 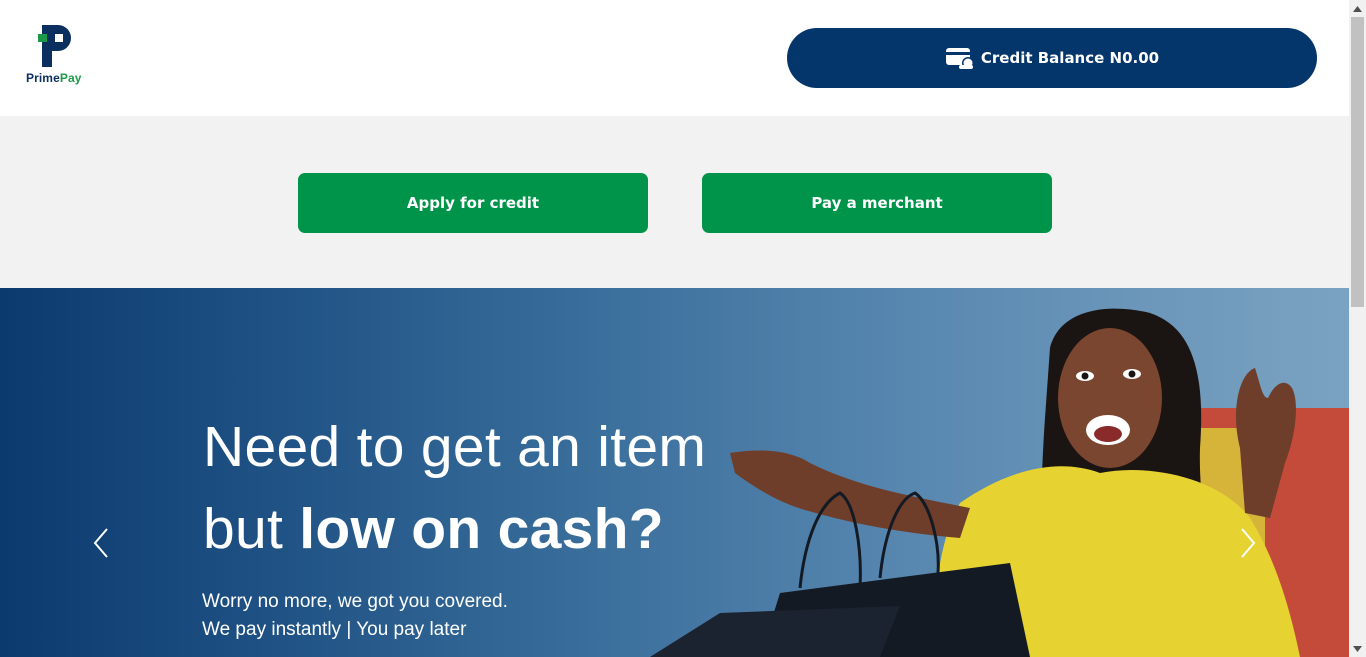 What do you see at coordinates (1357, 162) in the screenshot?
I see `scrollbar-thumb` at bounding box center [1357, 162].